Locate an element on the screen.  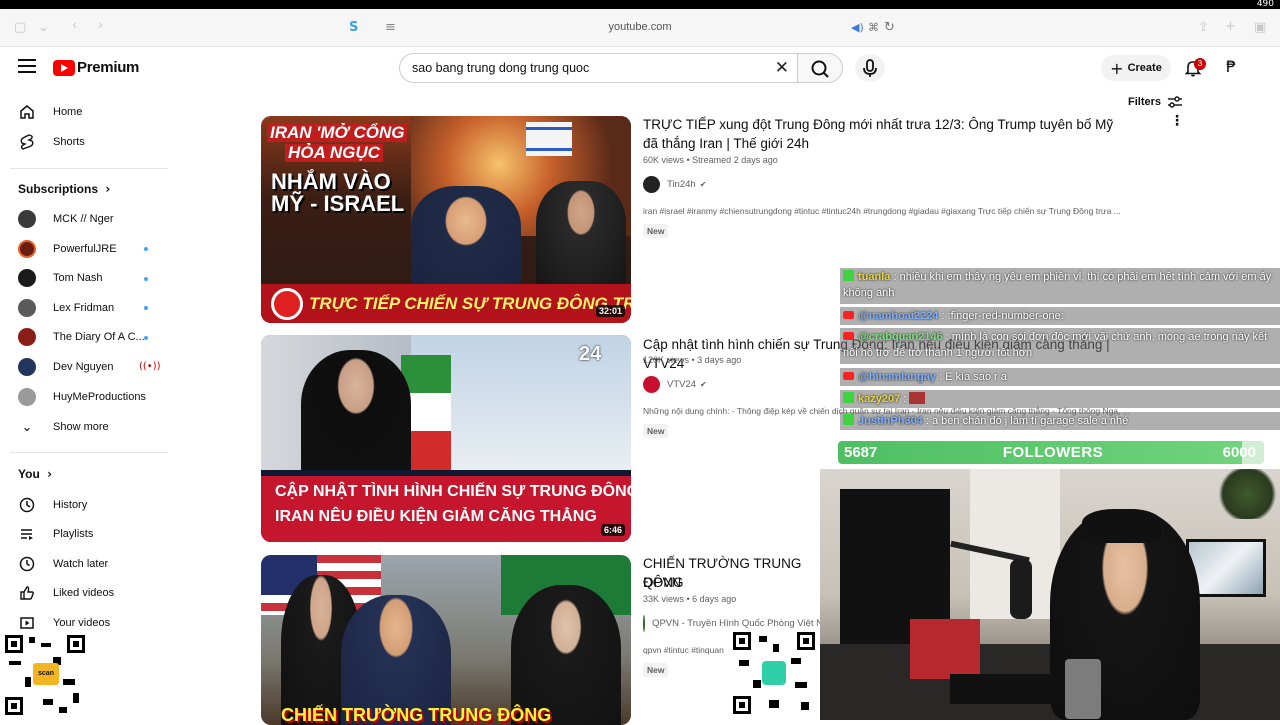
chevron-right-icon: › is located at coordinates (50, 474).